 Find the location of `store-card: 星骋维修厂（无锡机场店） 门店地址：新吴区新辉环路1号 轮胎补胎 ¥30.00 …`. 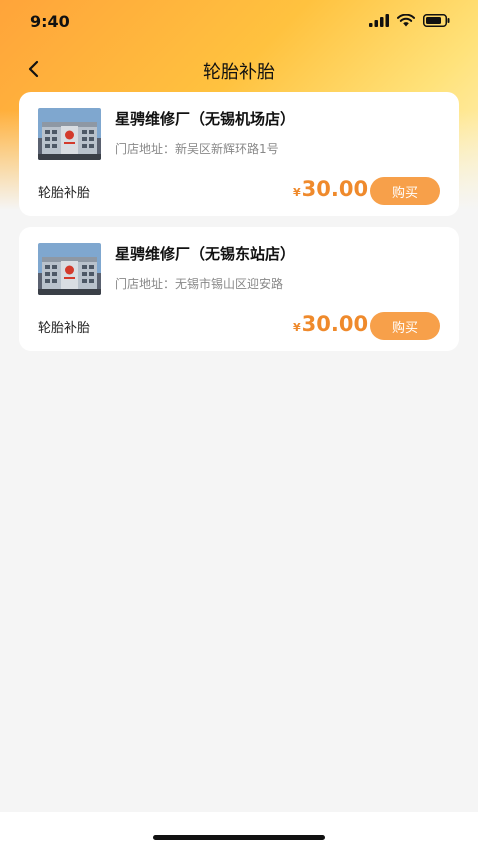

store-card: 星骋维修厂（无锡机场店） 门店地址：新吴区新辉环路1号 轮胎补胎 ¥30.00 … is located at coordinates (239, 154).